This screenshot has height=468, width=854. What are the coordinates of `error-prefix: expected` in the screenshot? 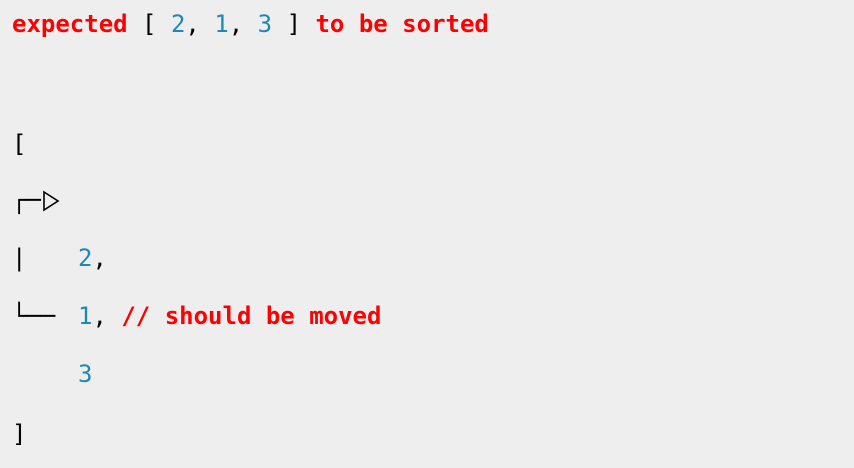 It's located at (70, 24).